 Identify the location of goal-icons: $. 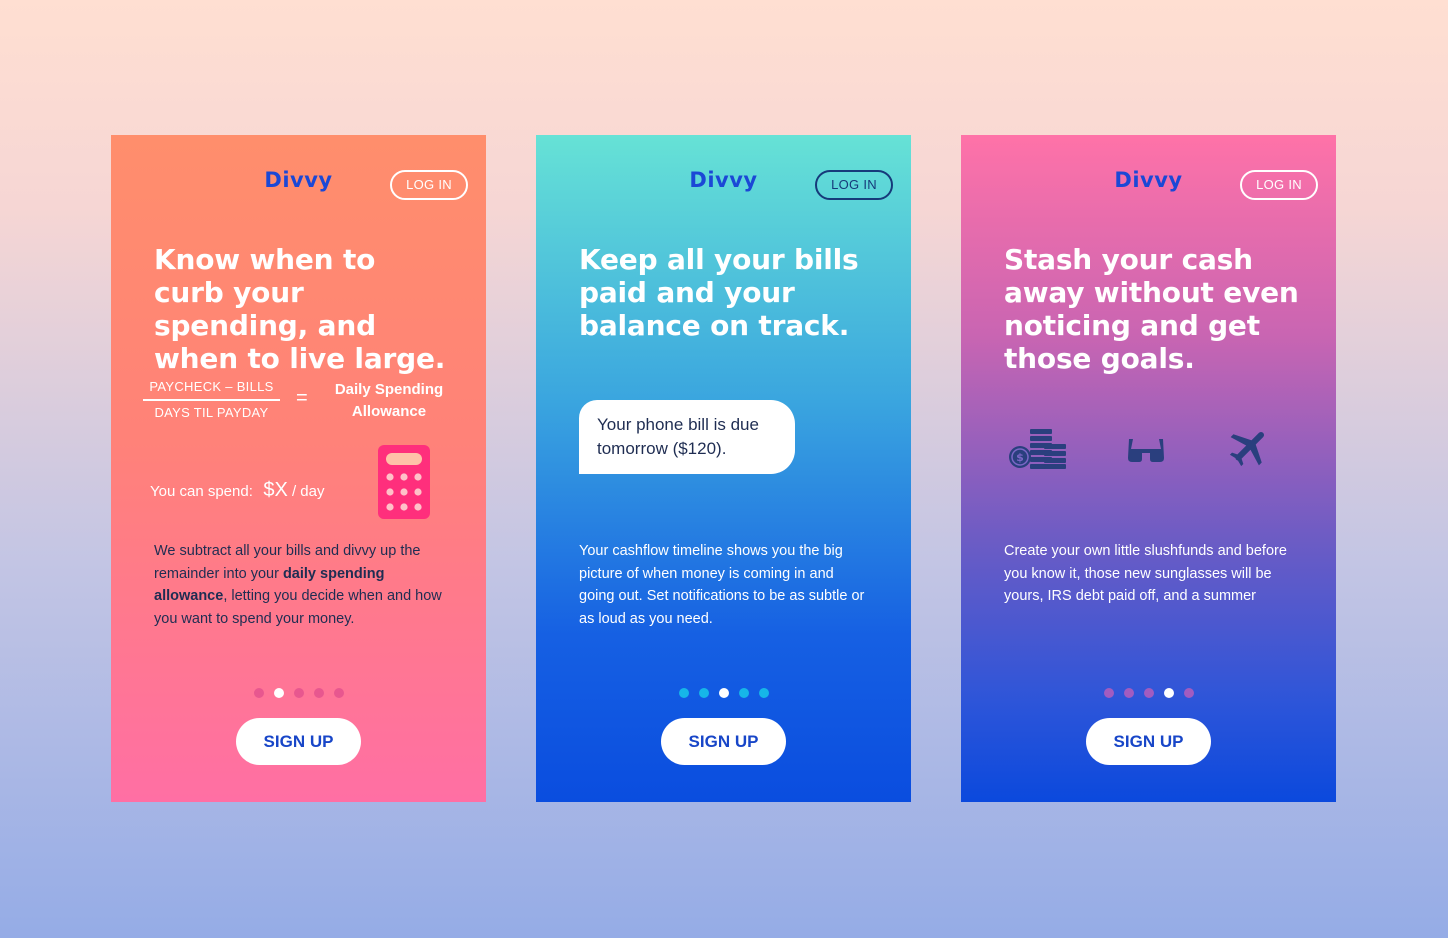
(1148, 452).